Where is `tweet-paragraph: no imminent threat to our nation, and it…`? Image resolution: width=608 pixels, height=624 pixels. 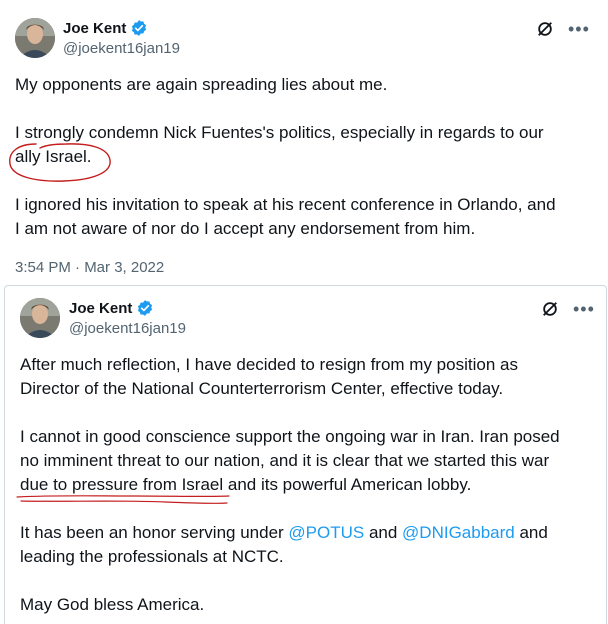
tweet-paragraph: no imminent threat to our nation, and it… is located at coordinates (285, 460).